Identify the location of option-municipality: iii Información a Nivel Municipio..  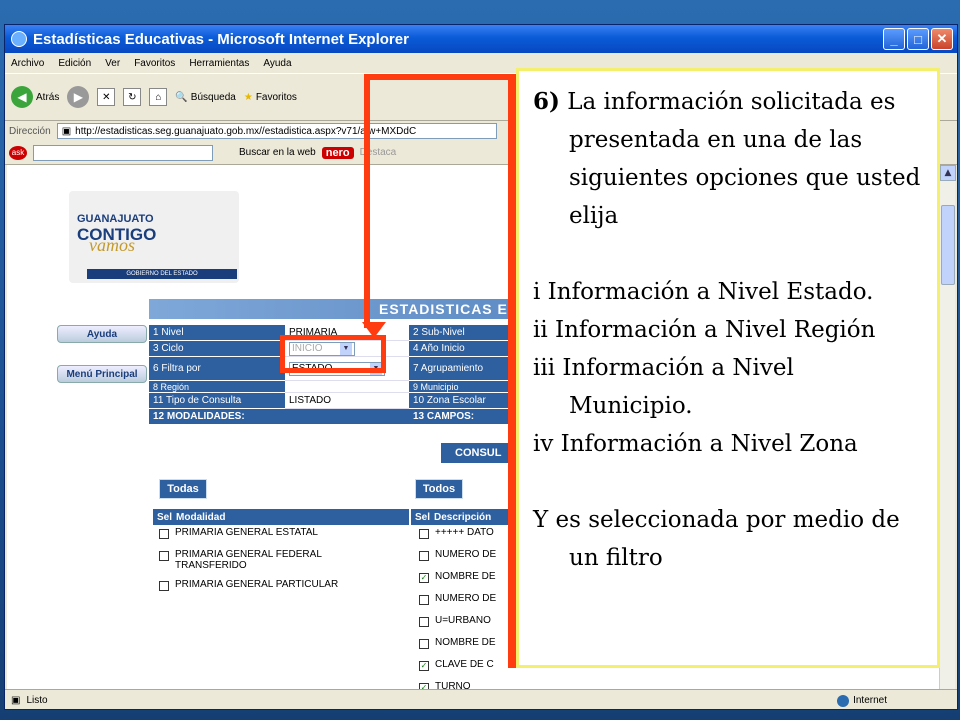
(663, 387).